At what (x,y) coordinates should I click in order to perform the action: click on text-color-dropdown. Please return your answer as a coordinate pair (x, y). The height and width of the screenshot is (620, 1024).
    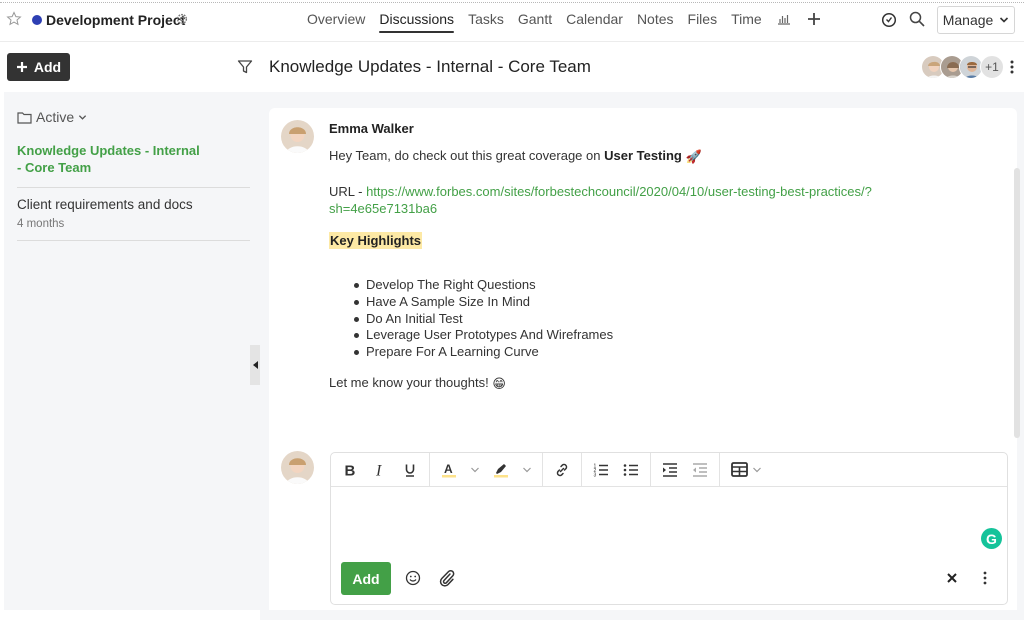
    Looking at the image, I should click on (475, 470).